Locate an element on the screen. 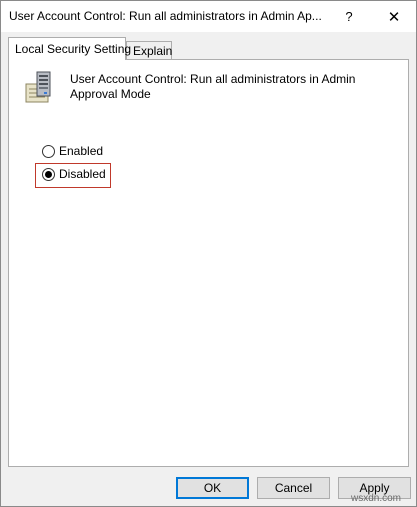 The width and height of the screenshot is (417, 507). tab-local-security-setting: Local Security Setting is located at coordinates (69, 48).